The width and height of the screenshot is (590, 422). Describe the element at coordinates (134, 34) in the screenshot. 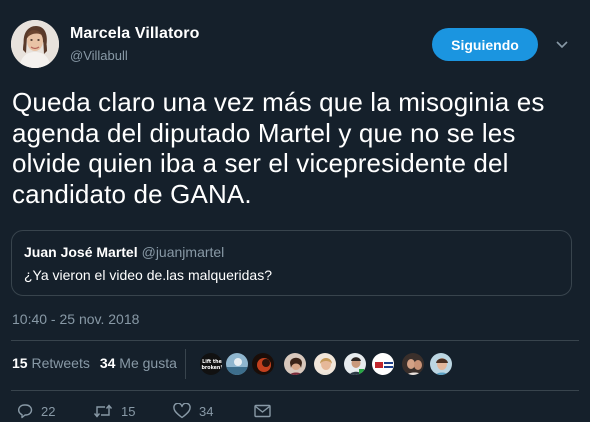

I see `display-name: Marcela Villatoro` at that location.